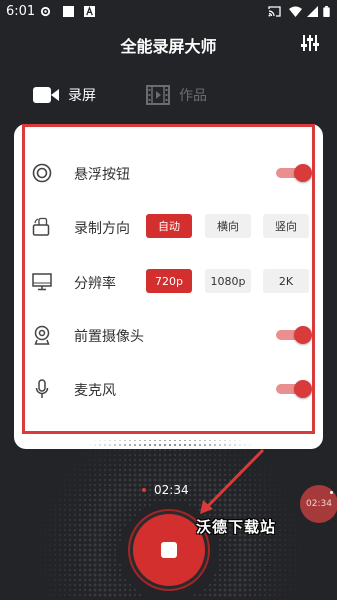 This screenshot has height=600, width=337. What do you see at coordinates (158, 95) in the screenshot?
I see `film-icon` at bounding box center [158, 95].